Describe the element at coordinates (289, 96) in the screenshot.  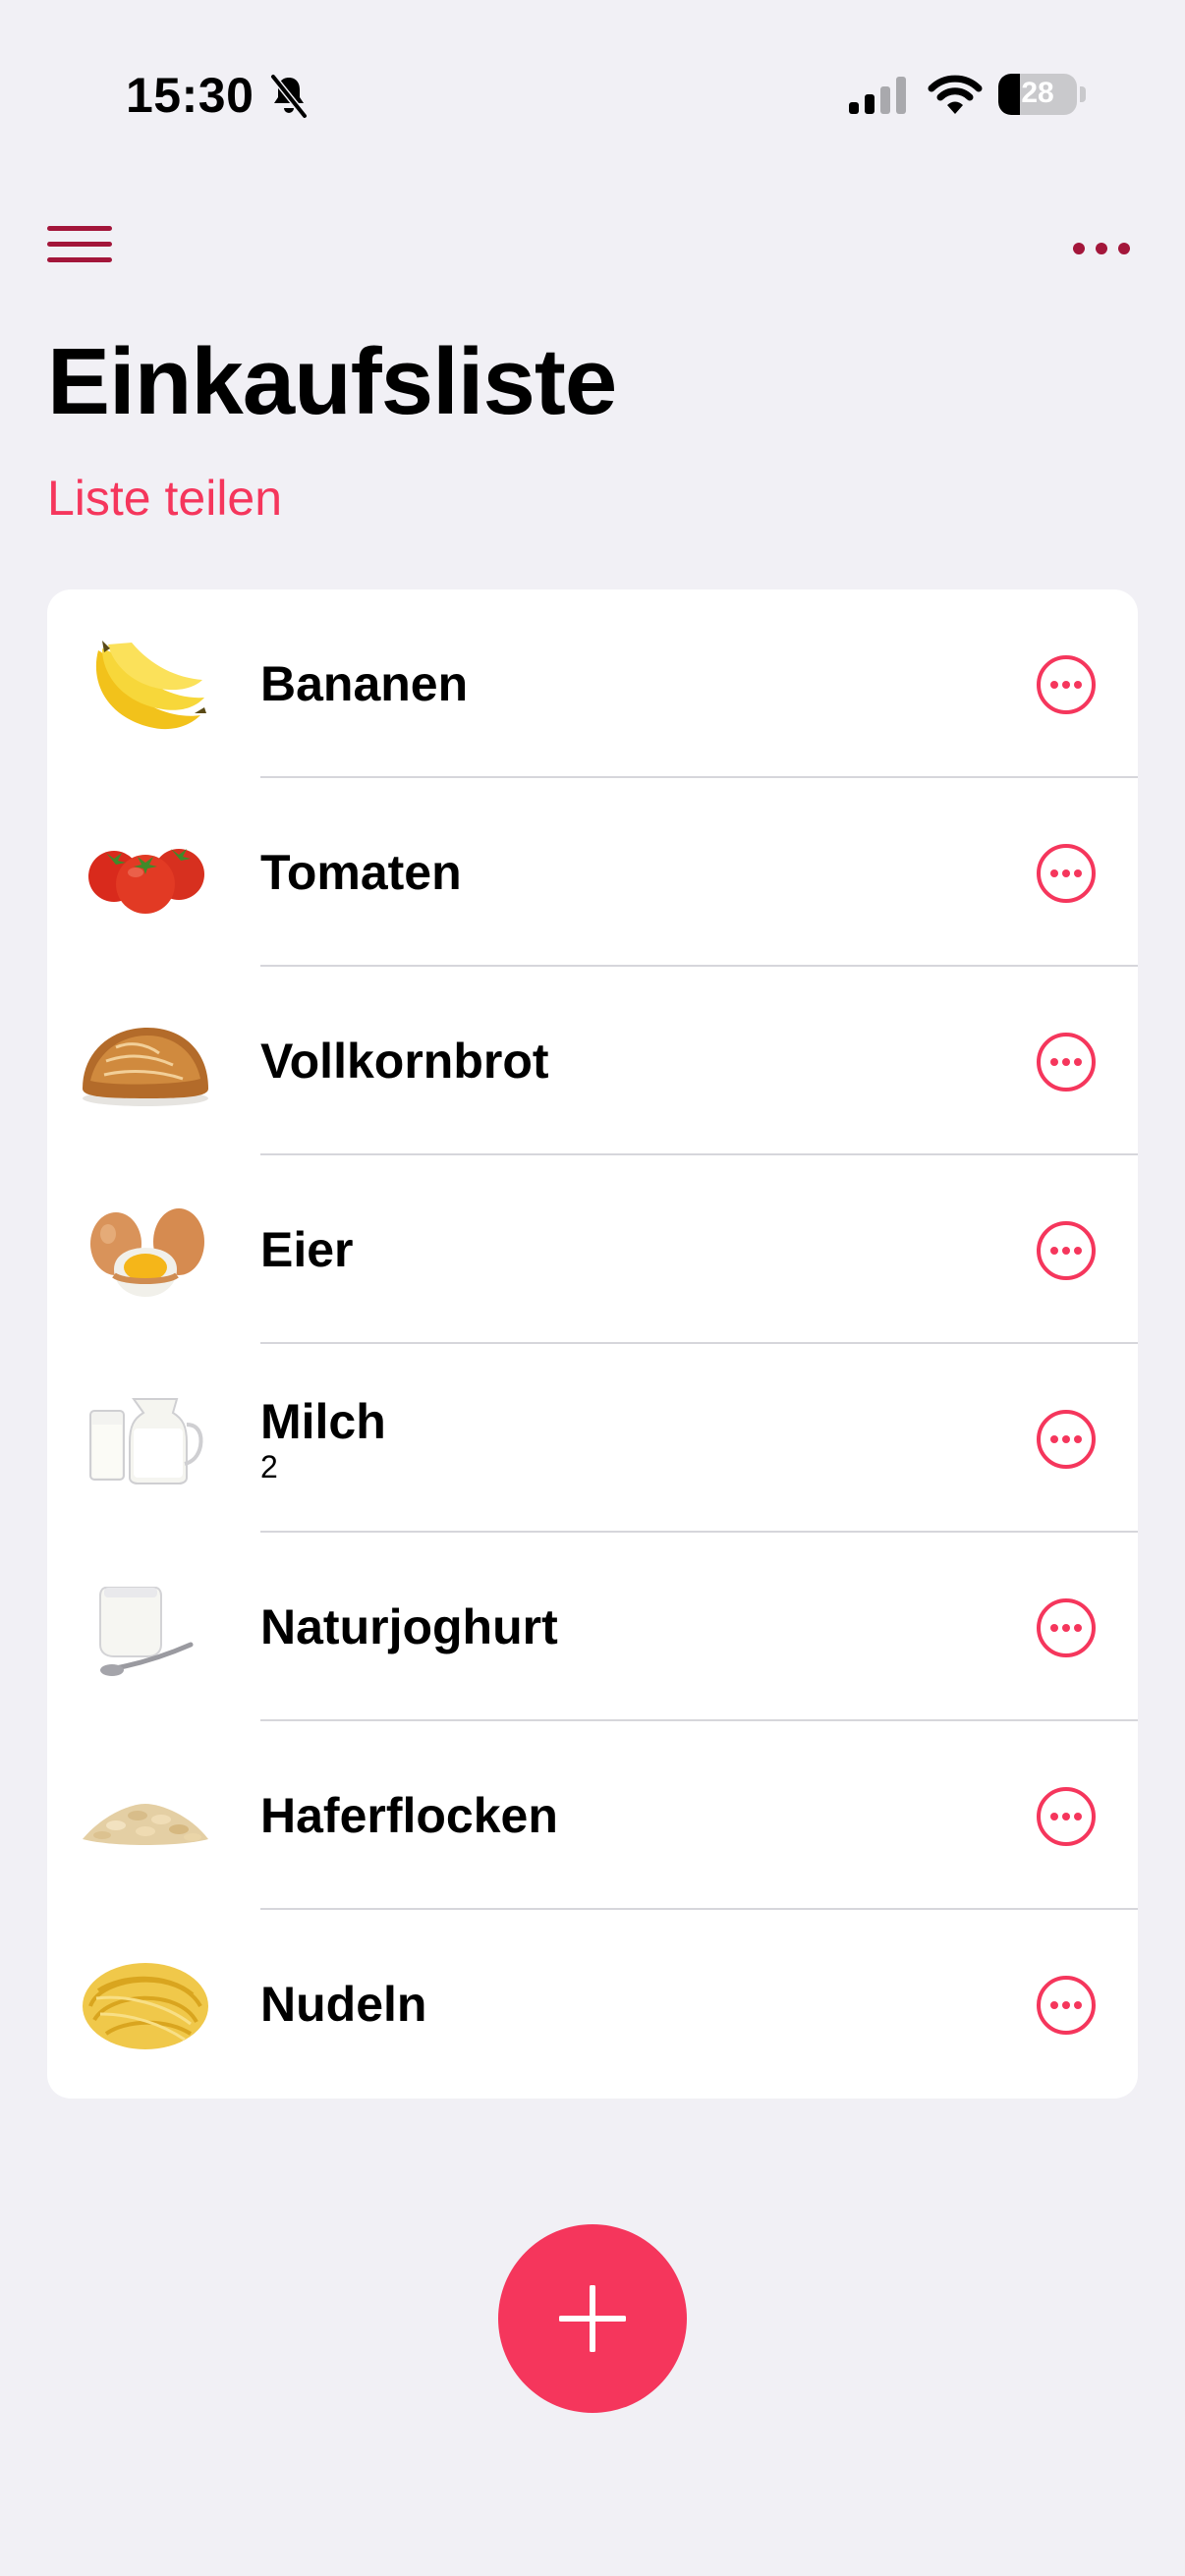
I see `bell-muted-icon` at that location.